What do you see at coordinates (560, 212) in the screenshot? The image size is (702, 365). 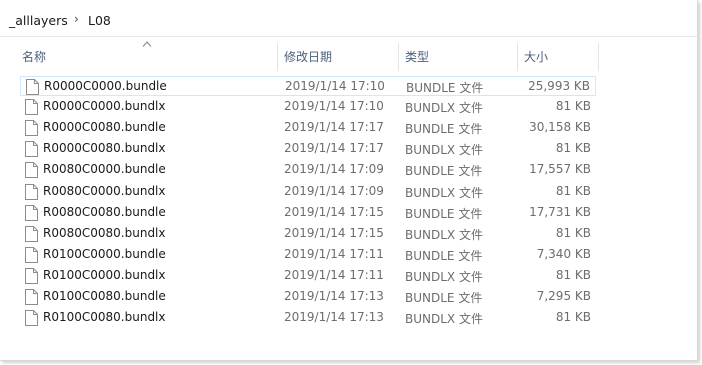 I see `file-size: 17,731 KB` at bounding box center [560, 212].